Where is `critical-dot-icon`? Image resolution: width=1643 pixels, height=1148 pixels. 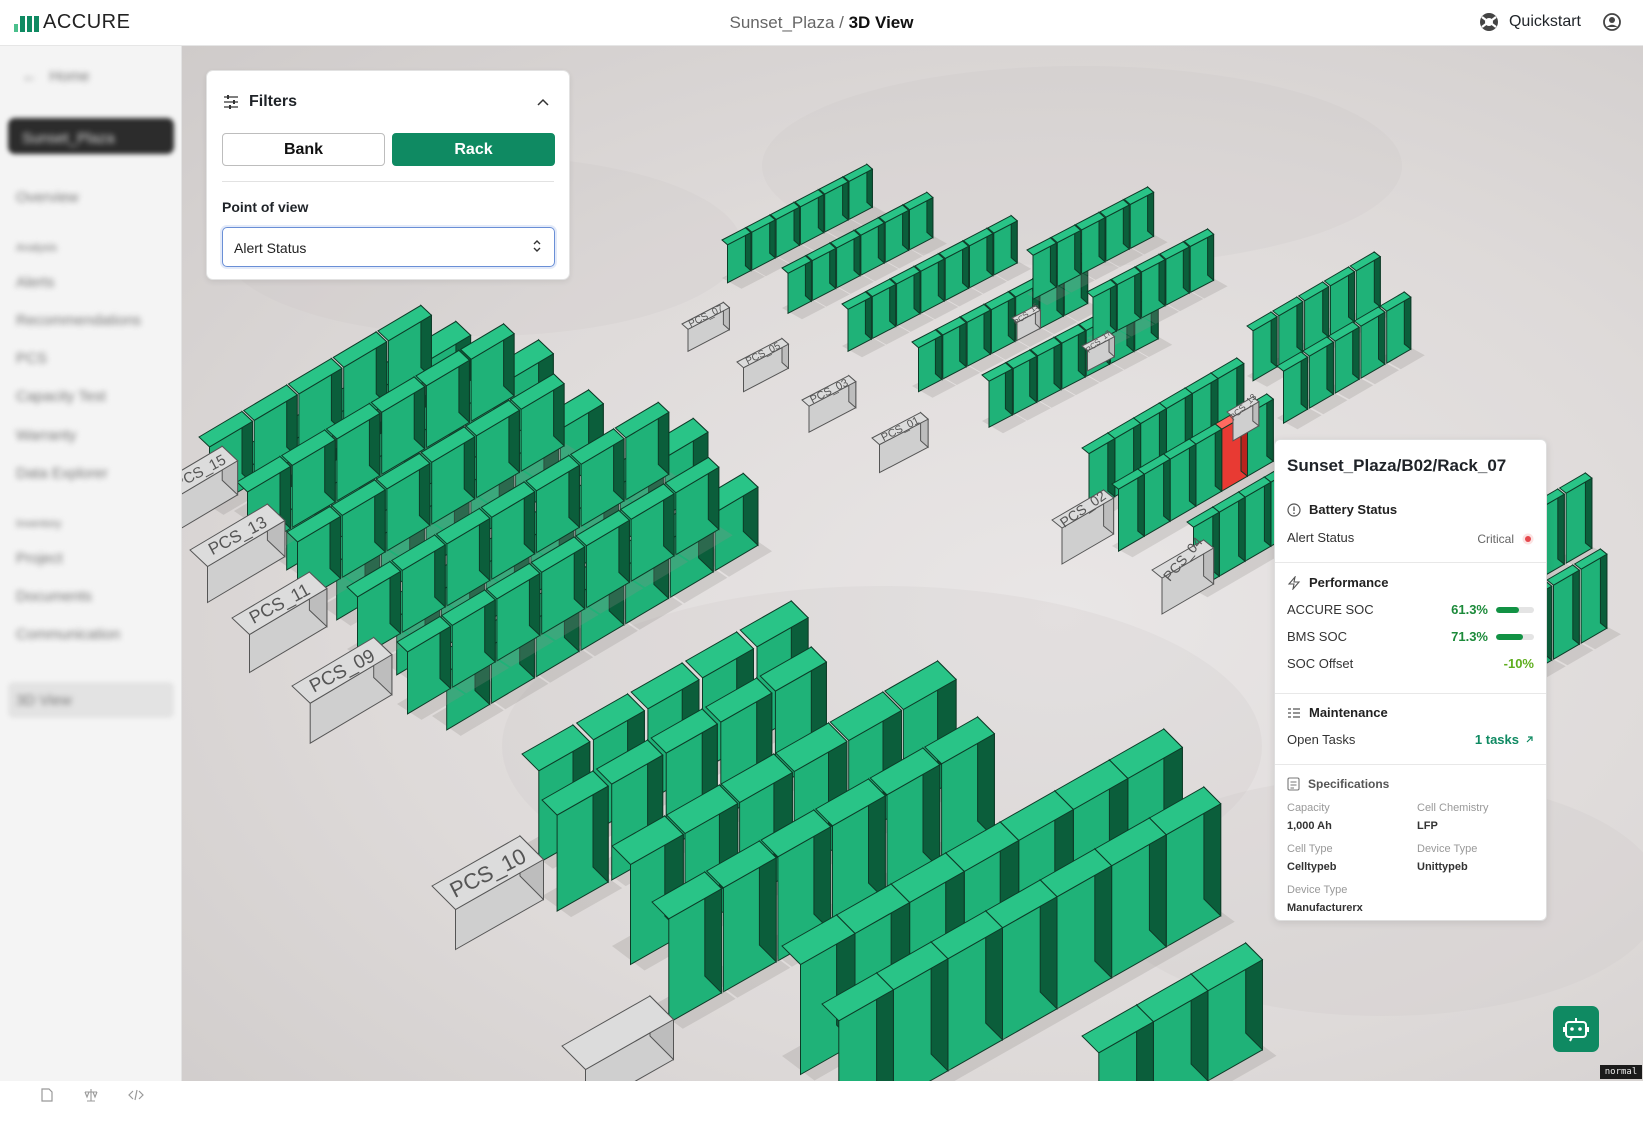
critical-dot-icon is located at coordinates (1528, 539).